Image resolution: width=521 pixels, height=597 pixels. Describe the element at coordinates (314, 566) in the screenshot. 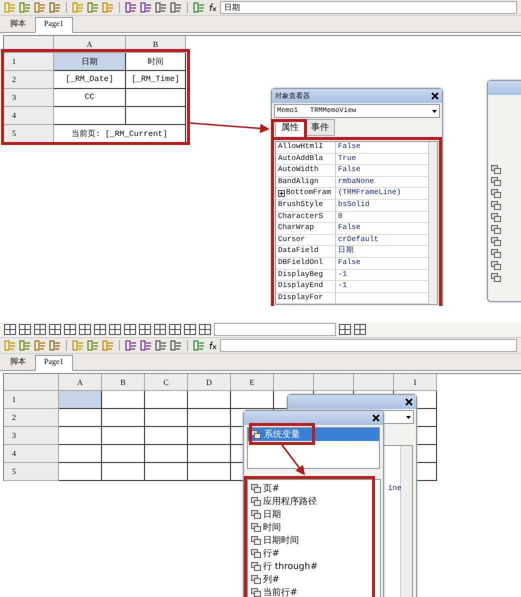

I see `list-item: 行 through#` at that location.